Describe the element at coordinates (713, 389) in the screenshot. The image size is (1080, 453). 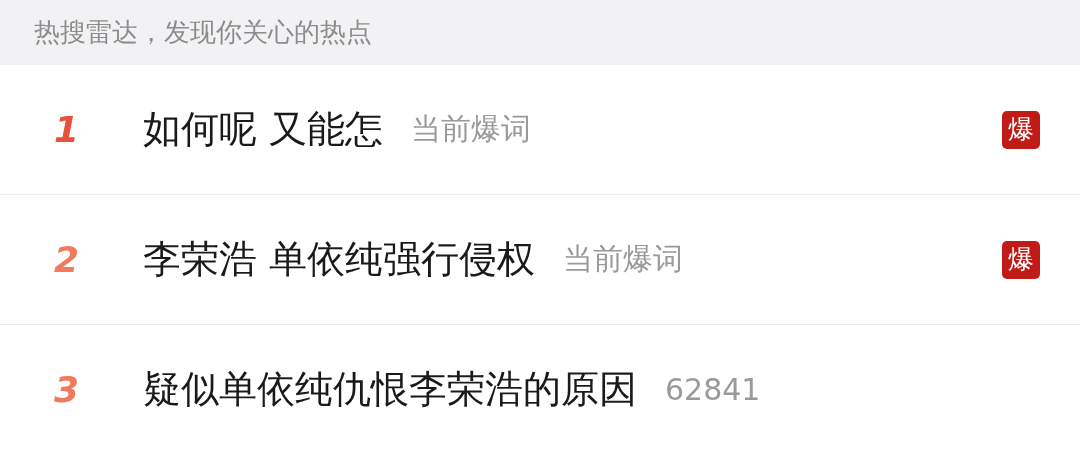
I see `item-note: 62841` at that location.